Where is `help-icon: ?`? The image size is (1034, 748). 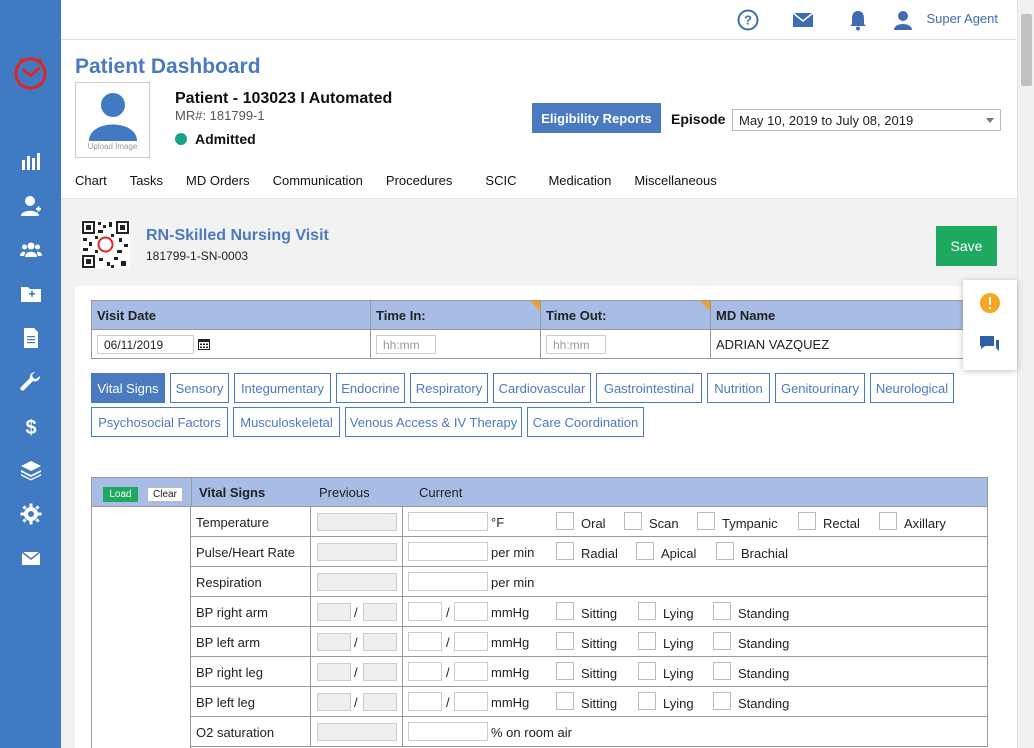 help-icon: ? is located at coordinates (748, 20).